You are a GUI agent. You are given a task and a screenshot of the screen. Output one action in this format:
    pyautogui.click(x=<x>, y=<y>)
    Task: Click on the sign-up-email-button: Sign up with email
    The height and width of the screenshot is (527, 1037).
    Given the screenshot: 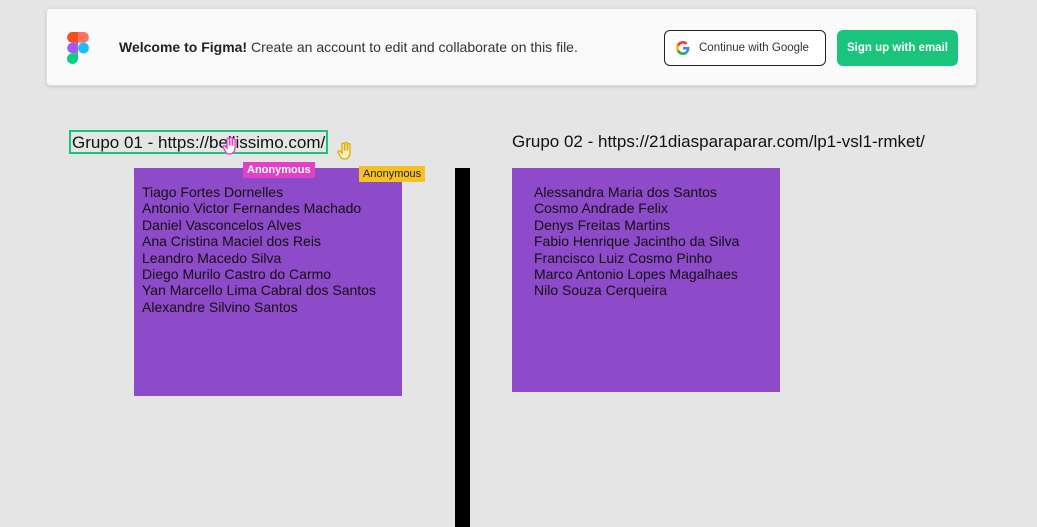 What is the action you would take?
    pyautogui.click(x=897, y=48)
    